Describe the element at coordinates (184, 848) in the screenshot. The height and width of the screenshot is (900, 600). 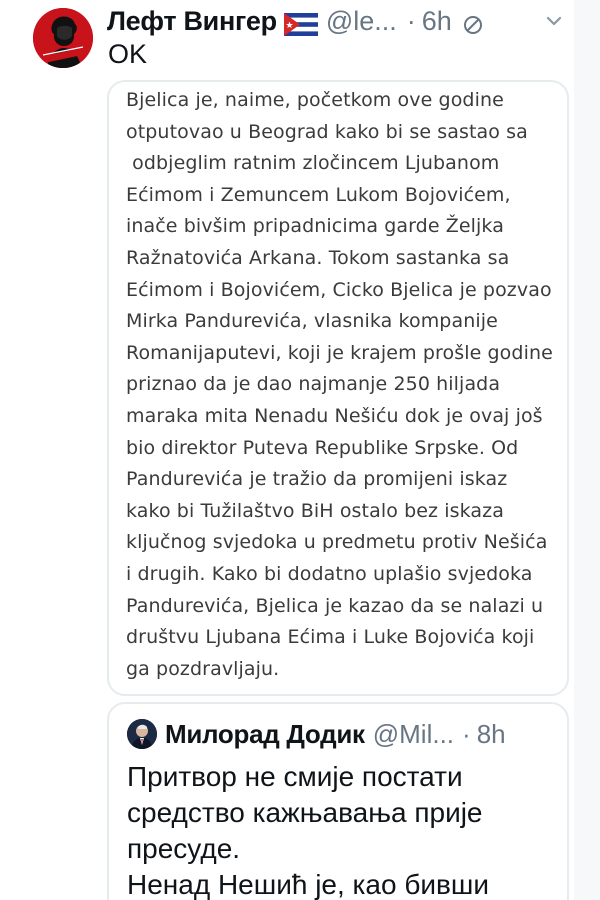
I see `quoted-text-line: пресуде.` at that location.